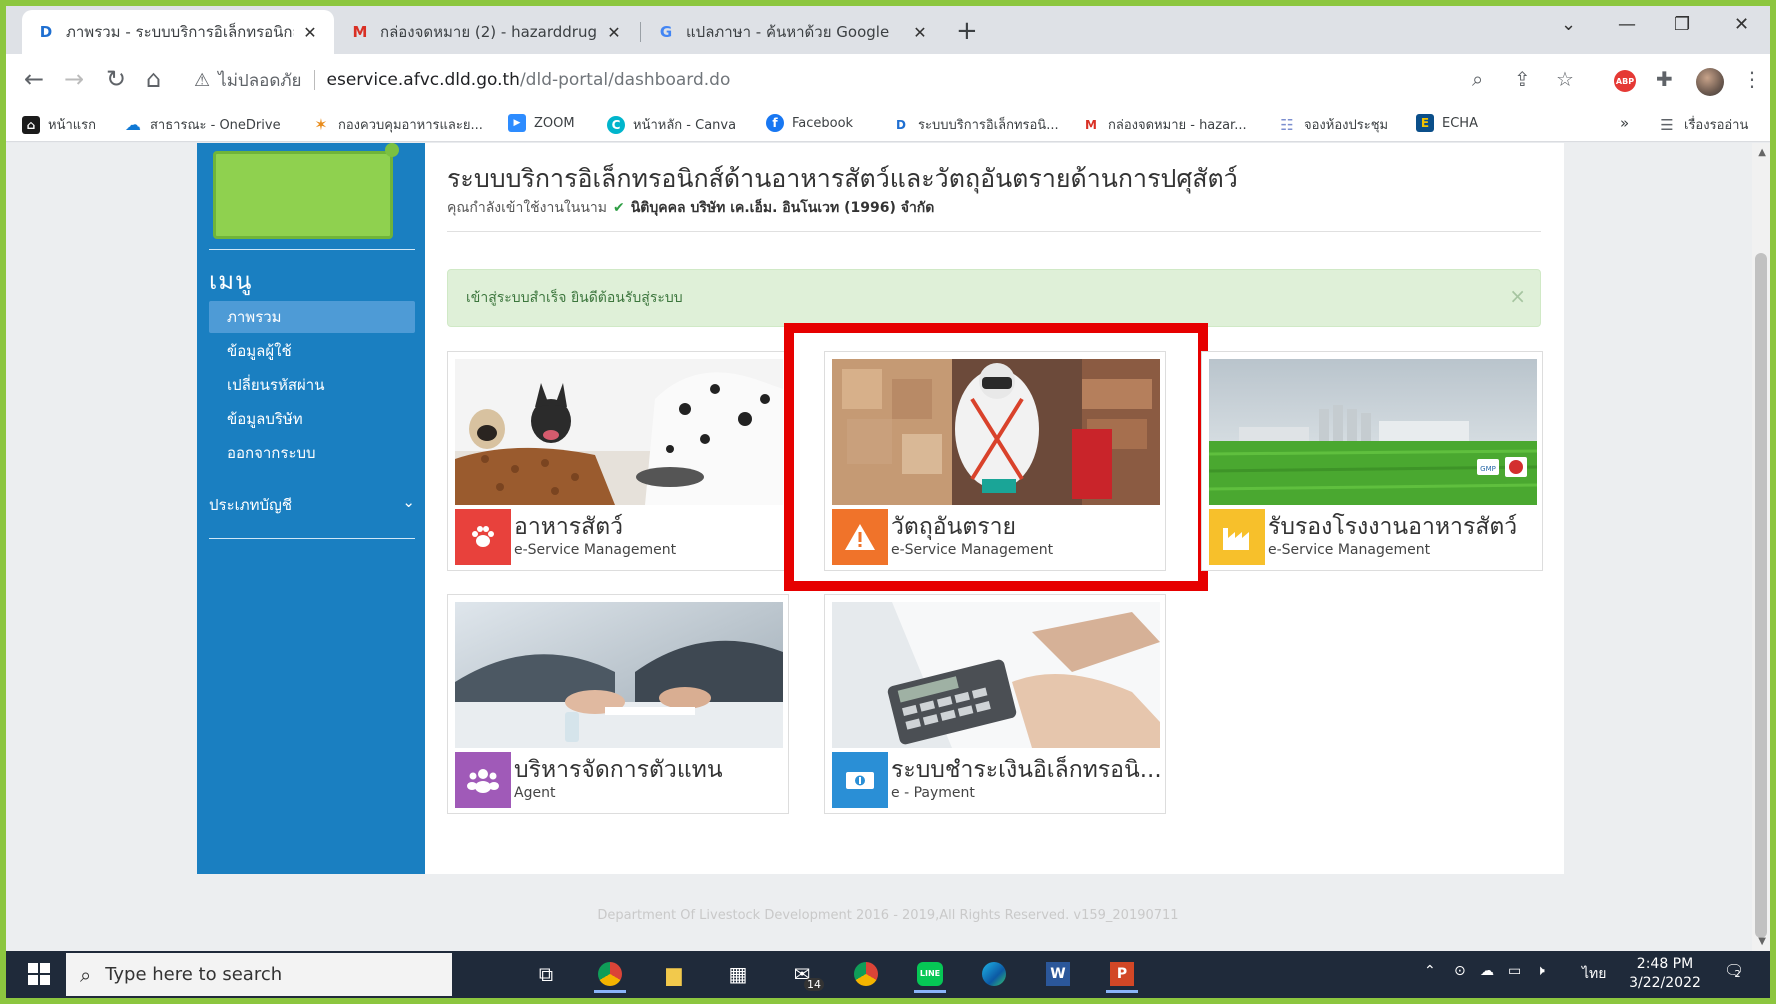 The width and height of the screenshot is (1776, 1004). Describe the element at coordinates (487, 32) in the screenshot. I see `tab-gmail: M กล่องจดหมาย (2) - hazarddrug@g ✕` at that location.